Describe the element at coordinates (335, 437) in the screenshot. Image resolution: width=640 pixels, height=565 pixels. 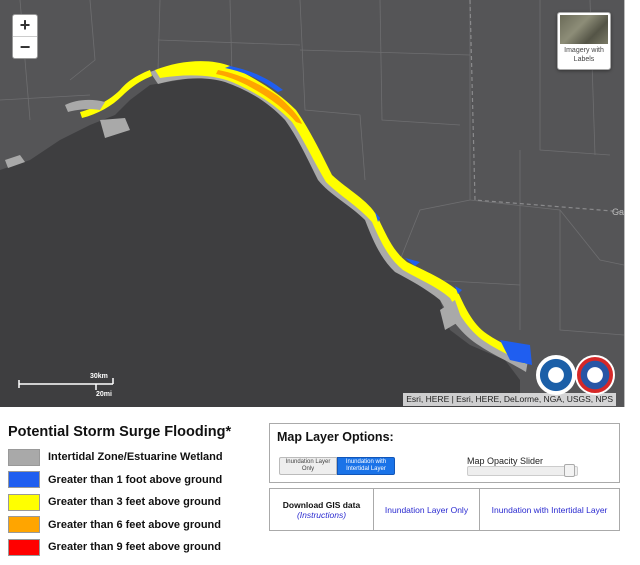
I see `options-title: Map Layer Options:` at that location.